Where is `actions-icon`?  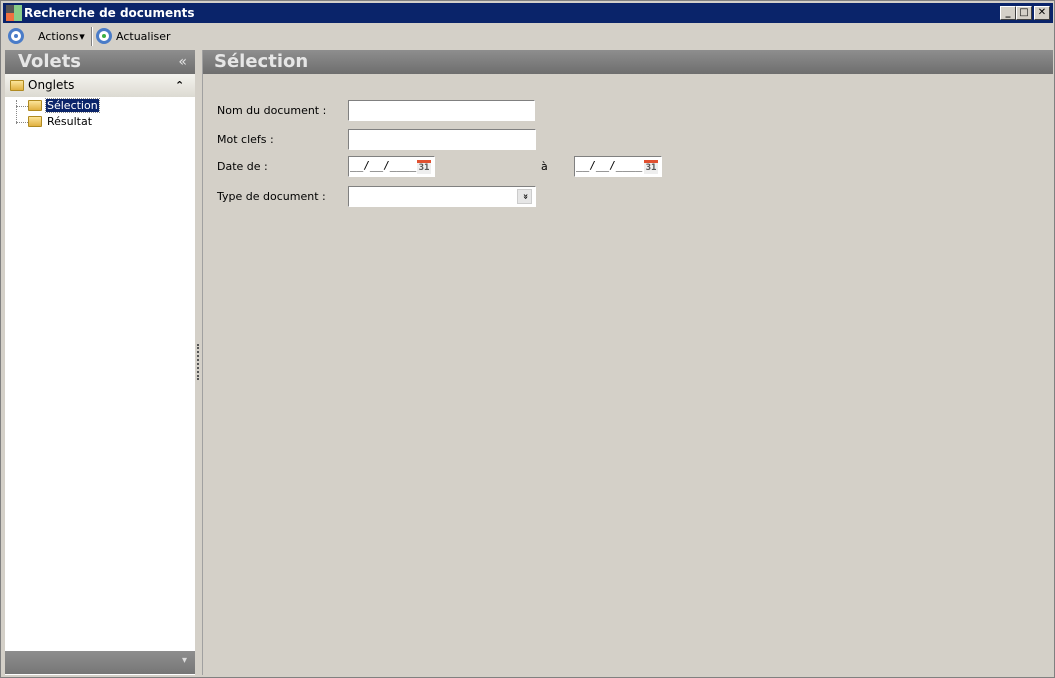
actions-icon is located at coordinates (16, 36).